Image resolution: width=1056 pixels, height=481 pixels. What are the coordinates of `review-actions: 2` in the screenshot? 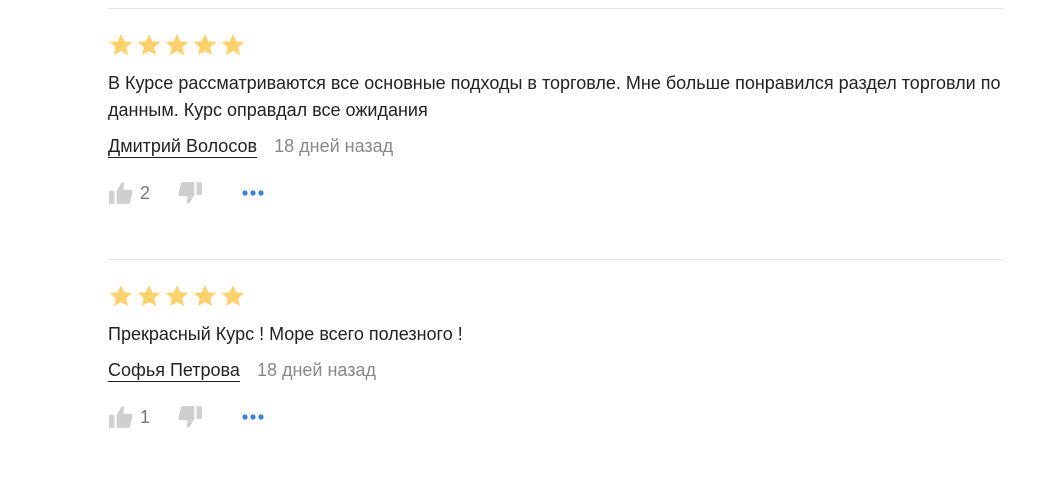 It's located at (558, 193).